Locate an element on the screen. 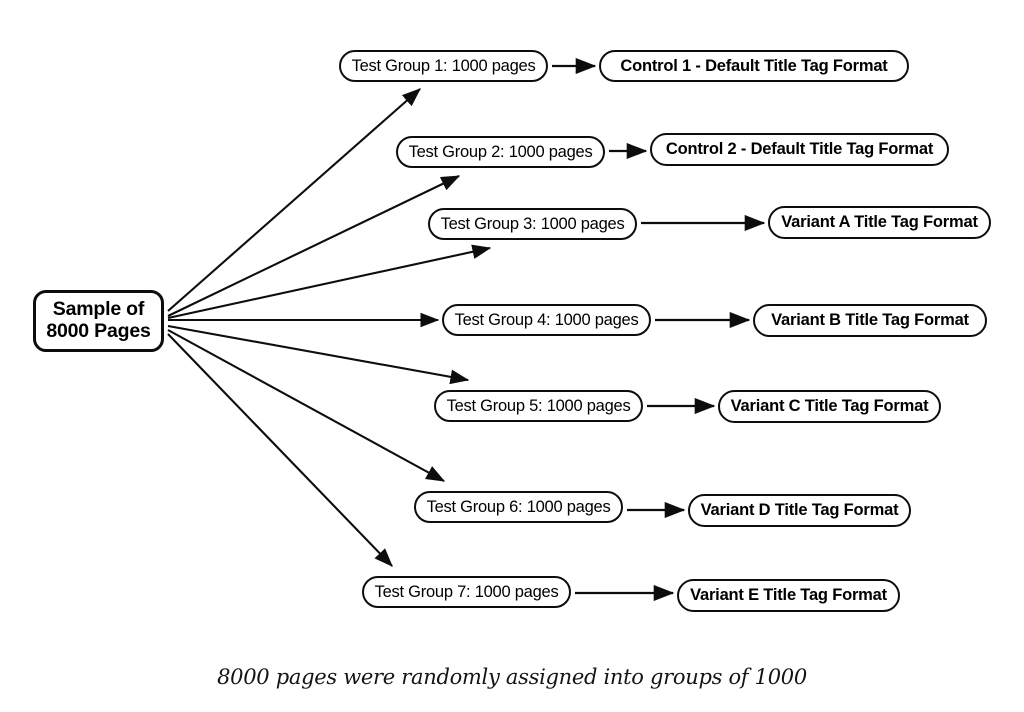 The image size is (1024, 712). test-group-node-1: Test Group 1: 1000 pages is located at coordinates (443, 66).